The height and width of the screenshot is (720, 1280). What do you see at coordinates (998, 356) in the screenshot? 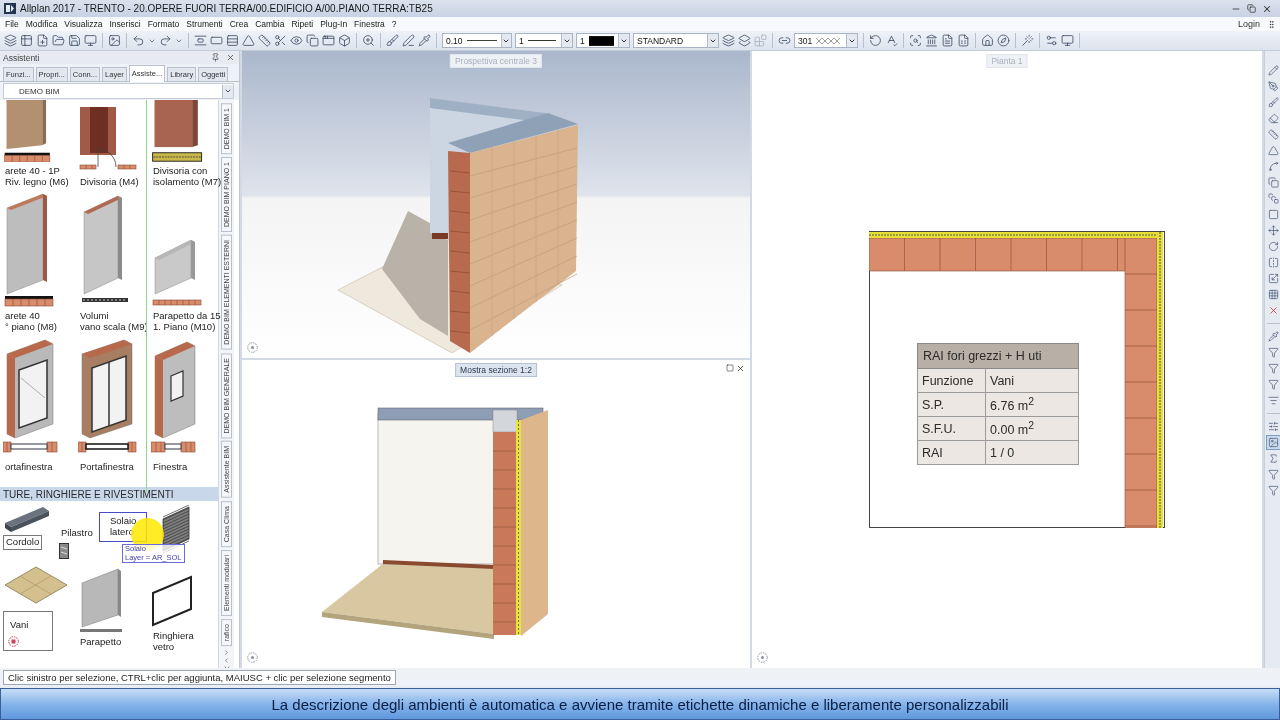
I see `room-stamp-title: RAI fori grezzi + H uti` at bounding box center [998, 356].